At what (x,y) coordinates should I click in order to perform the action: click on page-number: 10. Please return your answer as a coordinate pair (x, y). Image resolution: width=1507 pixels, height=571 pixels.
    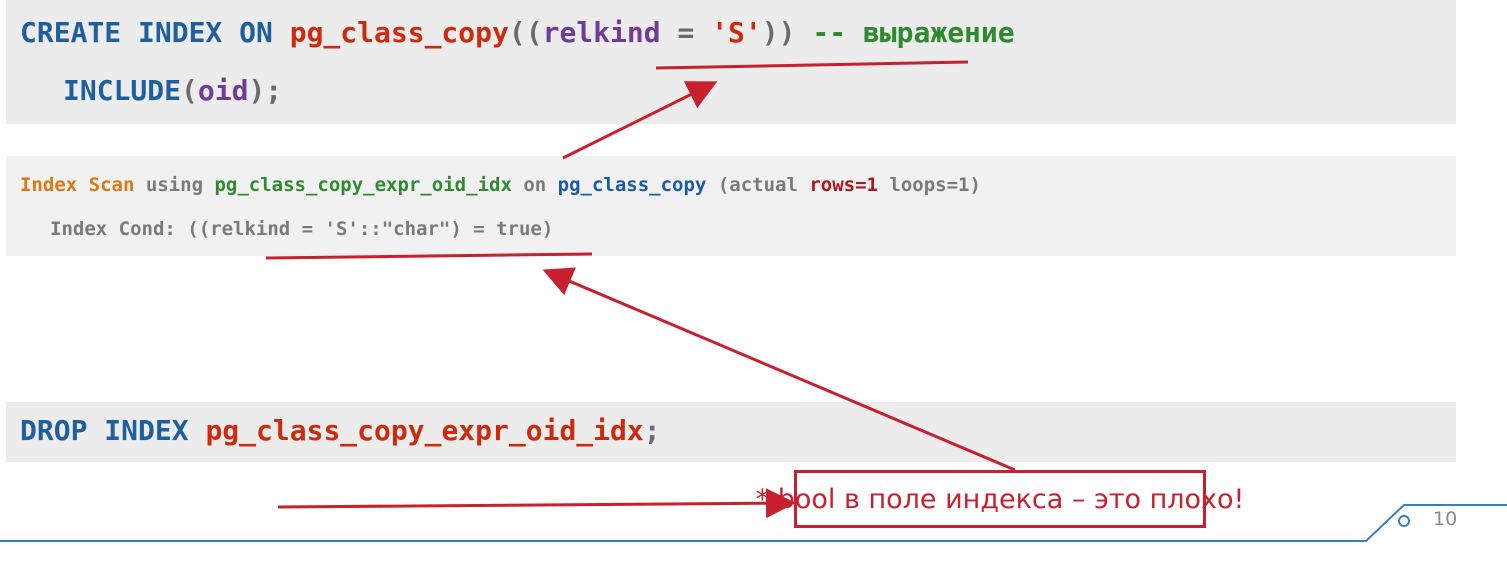
    Looking at the image, I should click on (1445, 519).